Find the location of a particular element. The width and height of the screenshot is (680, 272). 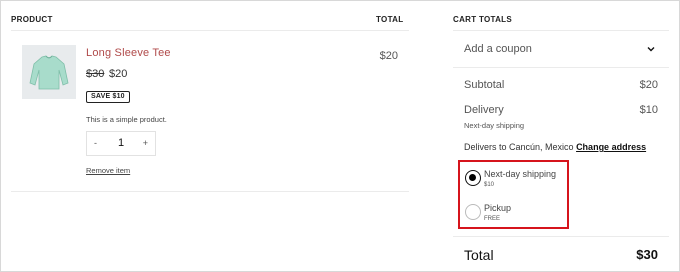

shipping-option-name: Pickup is located at coordinates (498, 208).